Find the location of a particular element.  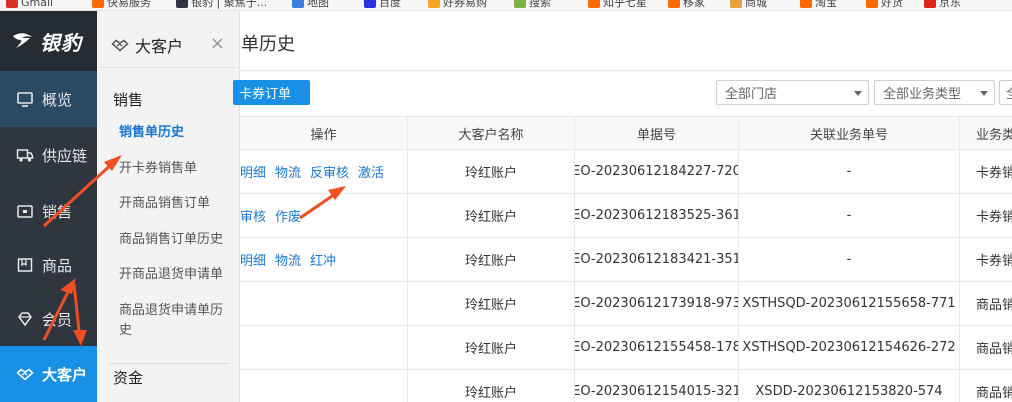

truck-icon is located at coordinates (25, 155).